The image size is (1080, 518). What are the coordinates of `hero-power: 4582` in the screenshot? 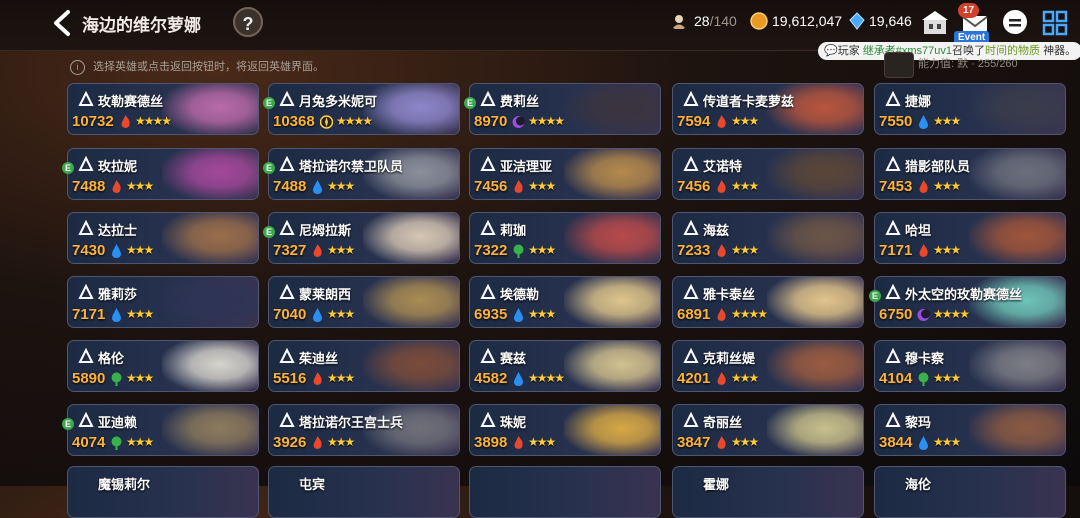 It's located at (491, 378).